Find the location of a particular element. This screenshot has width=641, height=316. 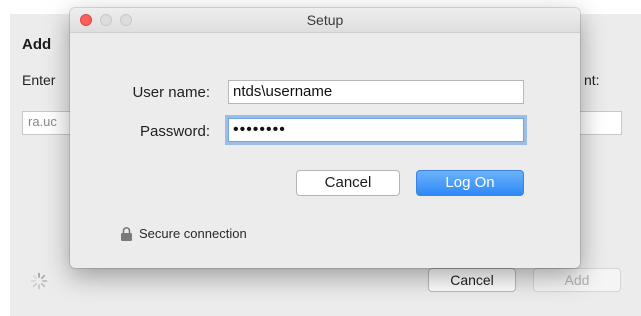

username-field: ntds\username is located at coordinates (376, 92).